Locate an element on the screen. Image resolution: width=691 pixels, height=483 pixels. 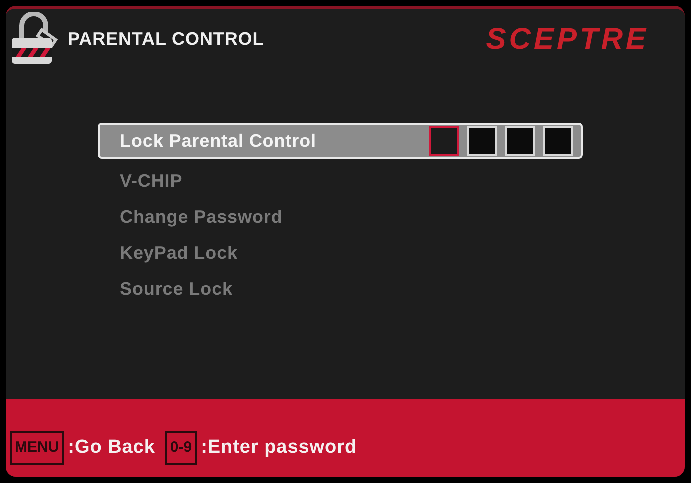
key-hint: :Enter password is located at coordinates (279, 448).